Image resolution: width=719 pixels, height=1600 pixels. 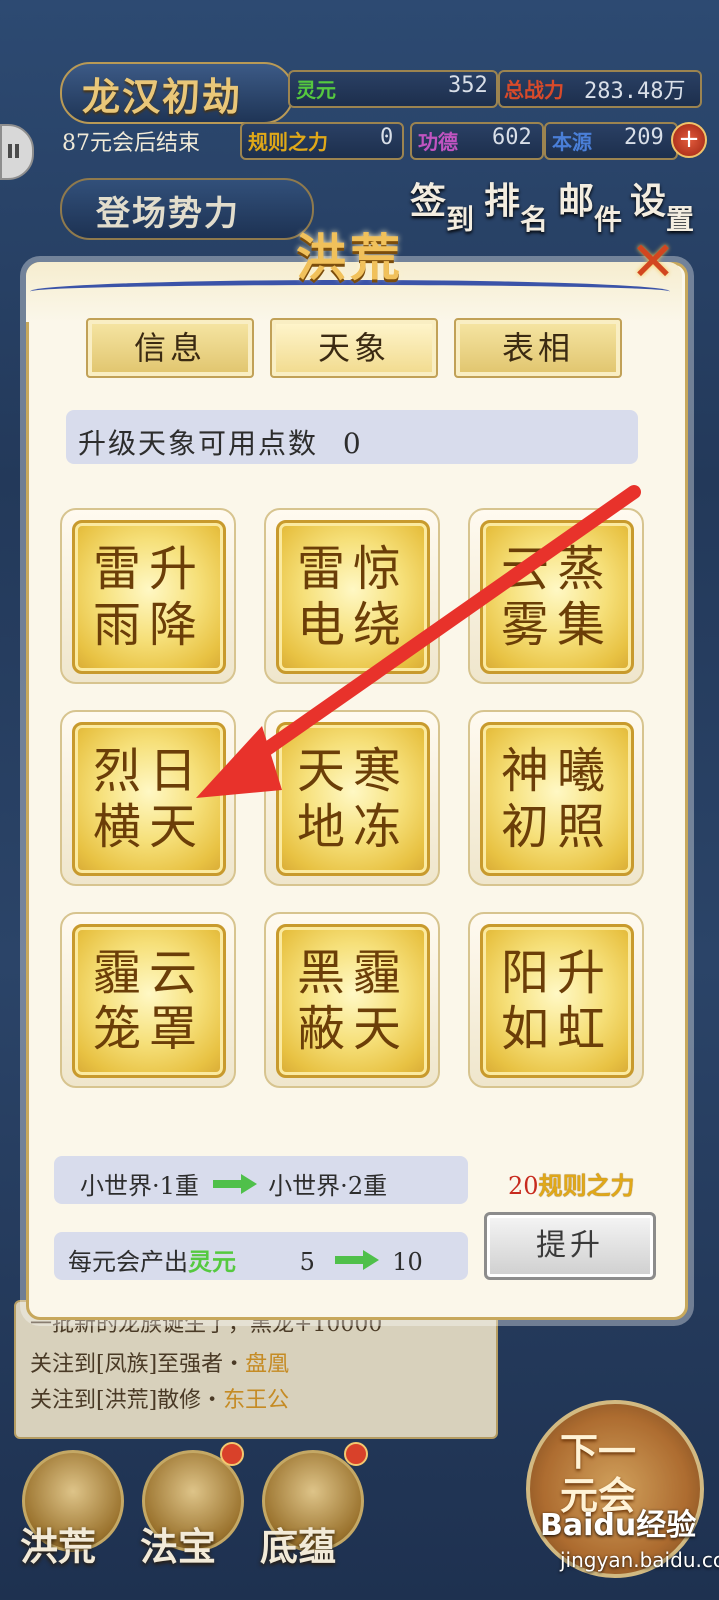 What do you see at coordinates (69, 1520) in the screenshot?
I see `nav-honghuang: 洪荒` at bounding box center [69, 1520].